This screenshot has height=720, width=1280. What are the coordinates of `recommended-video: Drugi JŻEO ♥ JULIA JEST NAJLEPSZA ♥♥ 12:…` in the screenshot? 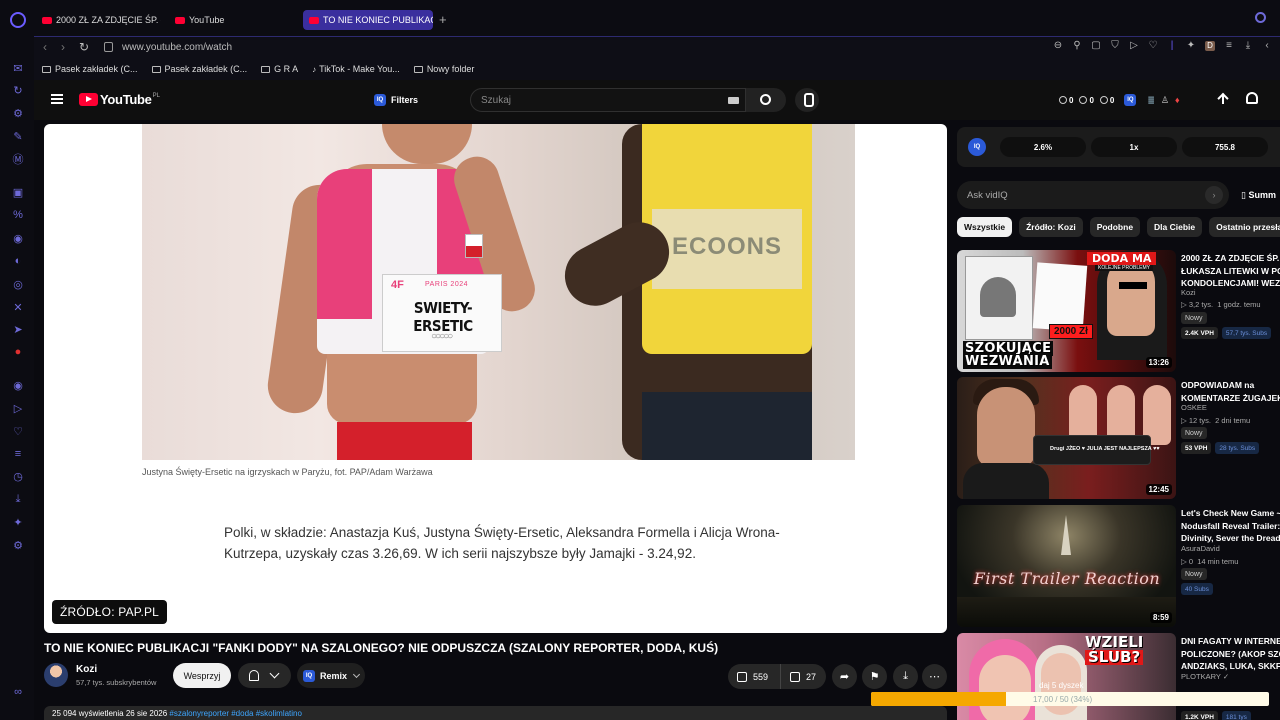 It's located at (1118, 439).